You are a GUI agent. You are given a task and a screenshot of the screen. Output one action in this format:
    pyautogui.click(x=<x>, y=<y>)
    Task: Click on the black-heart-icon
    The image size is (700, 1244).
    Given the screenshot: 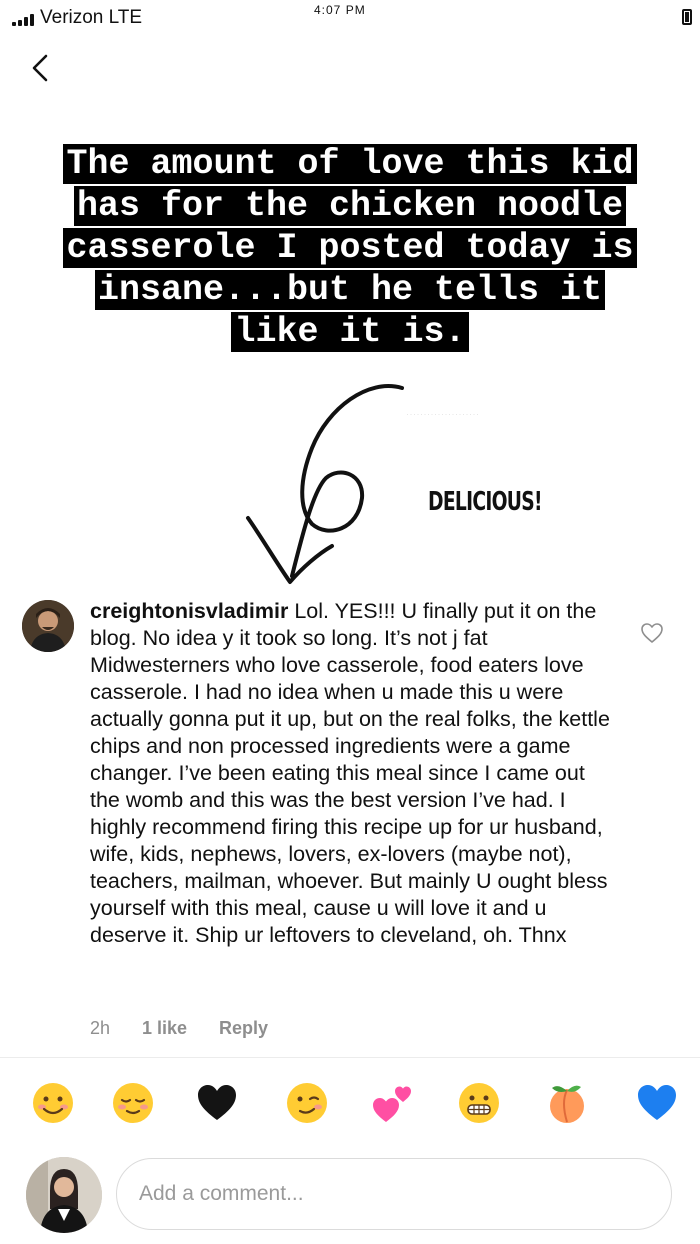 What is the action you would take?
    pyautogui.click(x=217, y=1102)
    